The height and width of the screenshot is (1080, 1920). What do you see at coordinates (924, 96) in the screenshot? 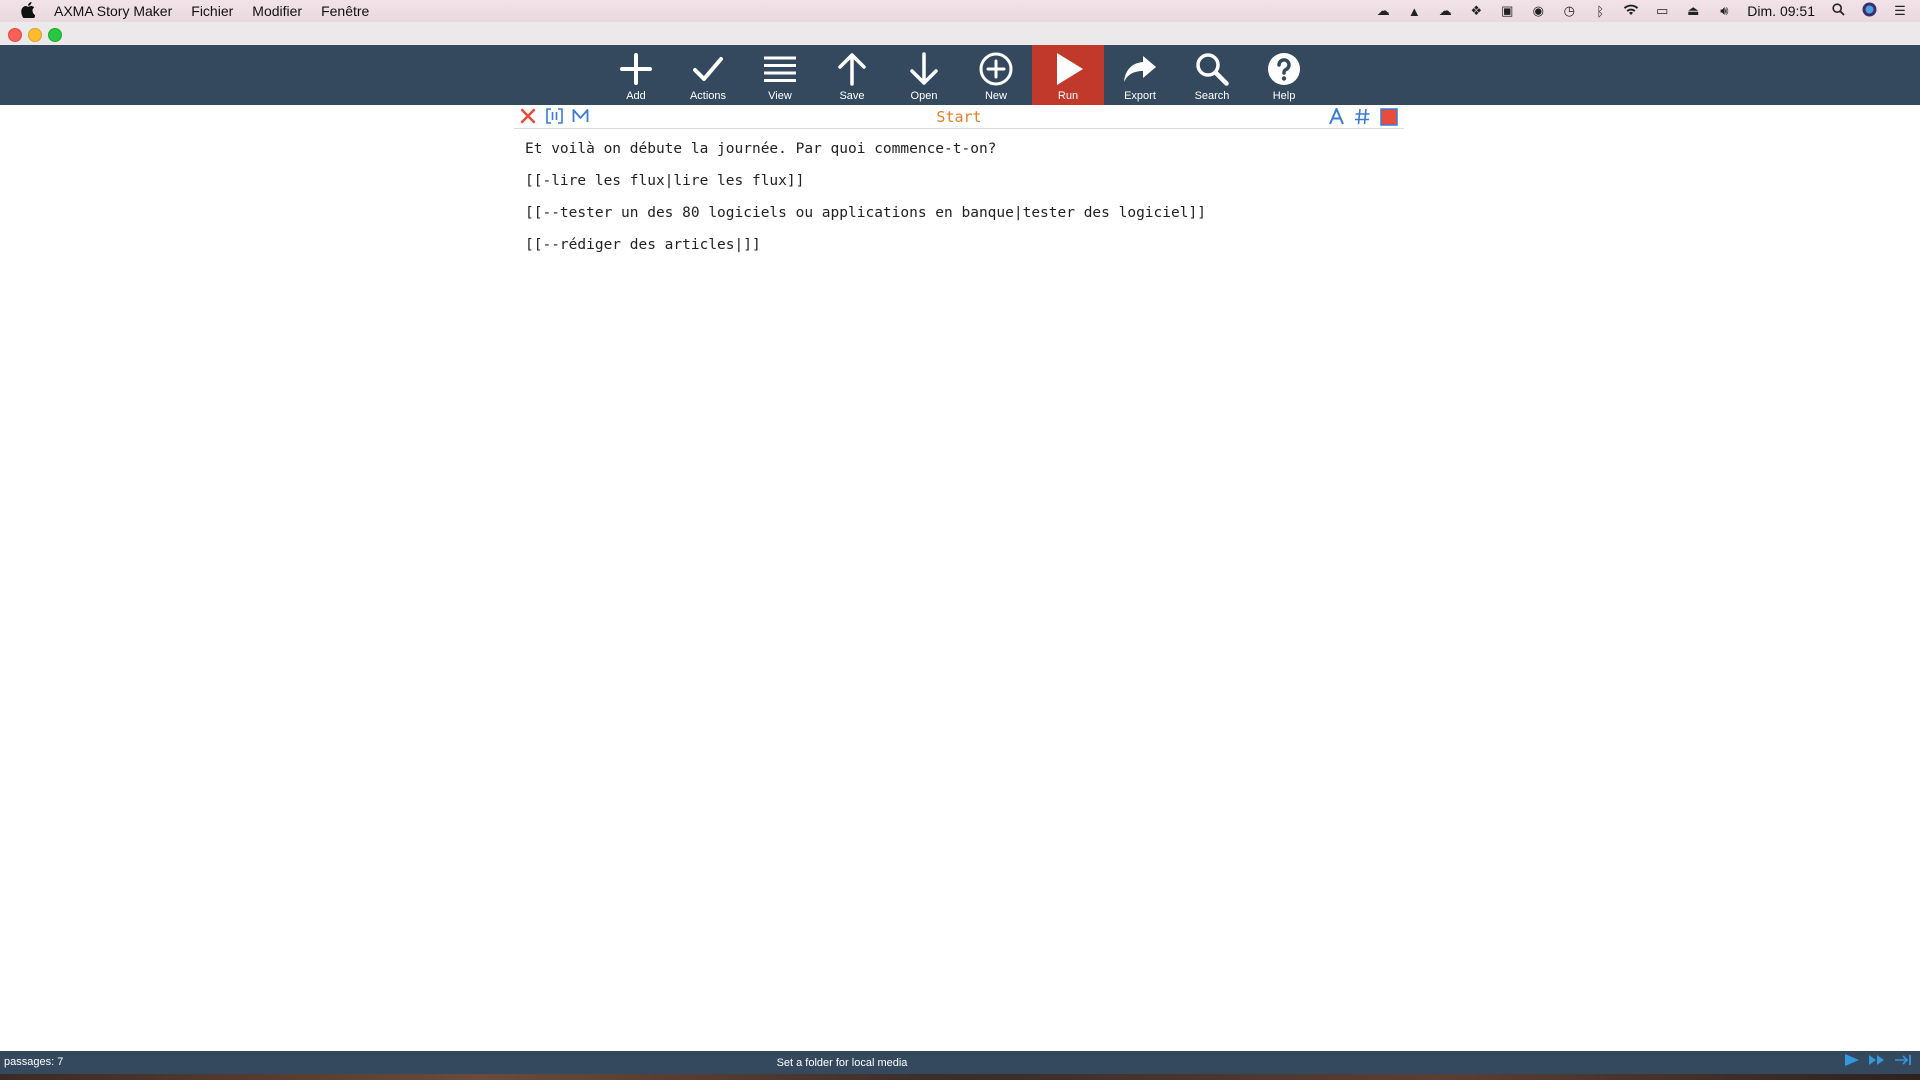
I see `open-label: Open` at bounding box center [924, 96].